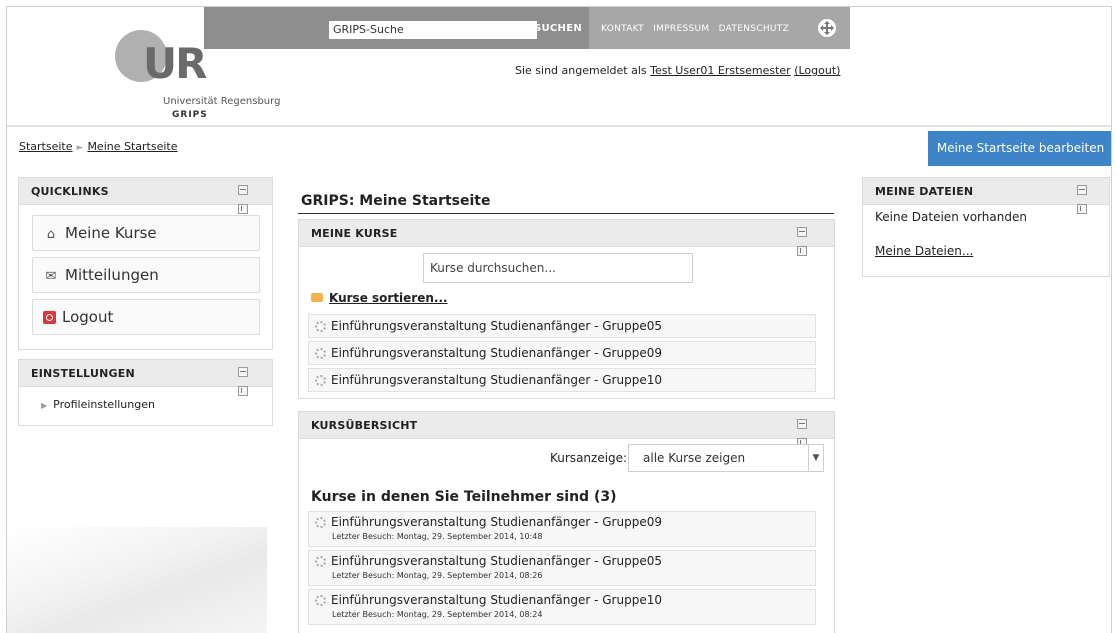 The width and height of the screenshot is (1116, 633). Describe the element at coordinates (924, 191) in the screenshot. I see `my-files-title: MEINE DATEIEN` at that location.